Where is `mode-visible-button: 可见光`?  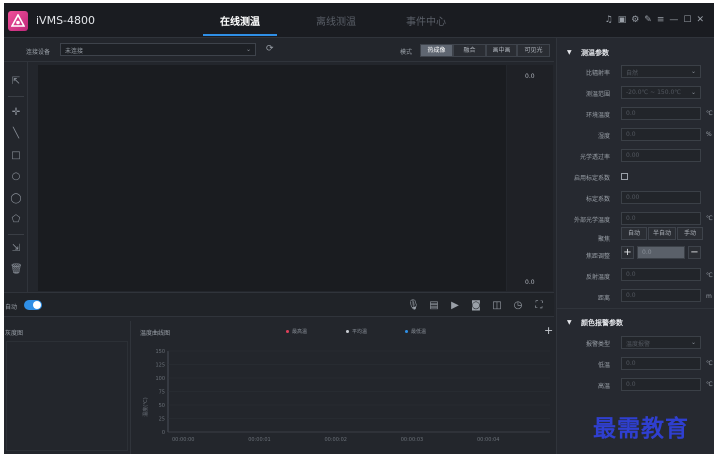
mode-visible-button: 可见光 is located at coordinates (533, 50).